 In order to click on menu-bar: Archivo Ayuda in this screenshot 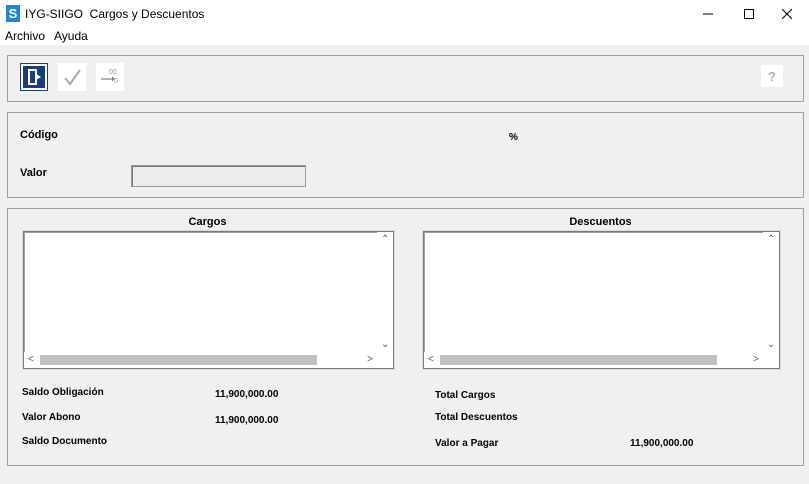, I will do `click(404, 36)`.